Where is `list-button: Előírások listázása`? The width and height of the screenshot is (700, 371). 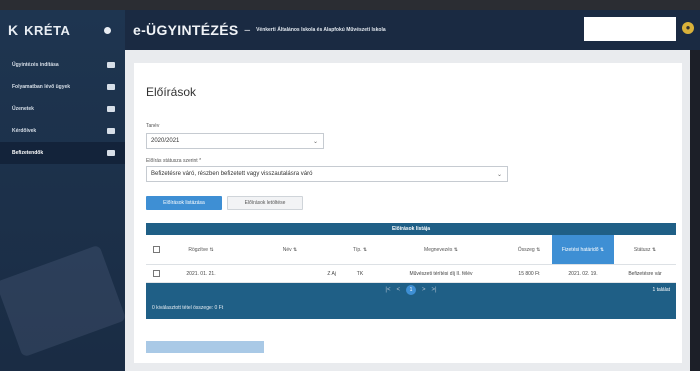 list-button: Előírások listázása is located at coordinates (184, 203).